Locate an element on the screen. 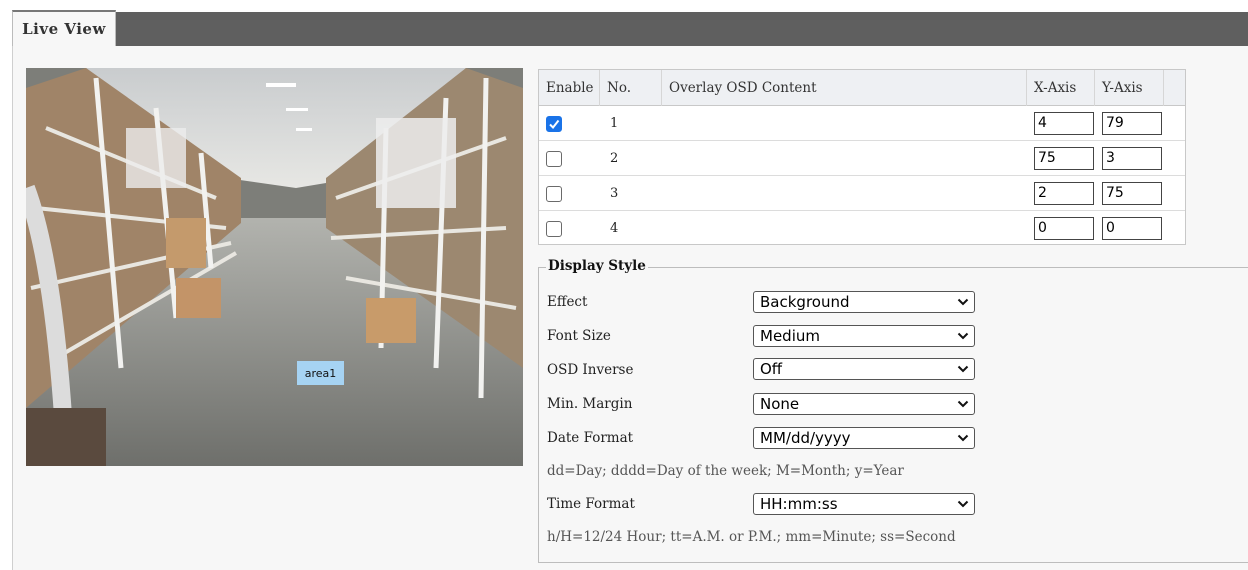 The height and width of the screenshot is (570, 1248). table-row: 4 0 0 is located at coordinates (862, 228).